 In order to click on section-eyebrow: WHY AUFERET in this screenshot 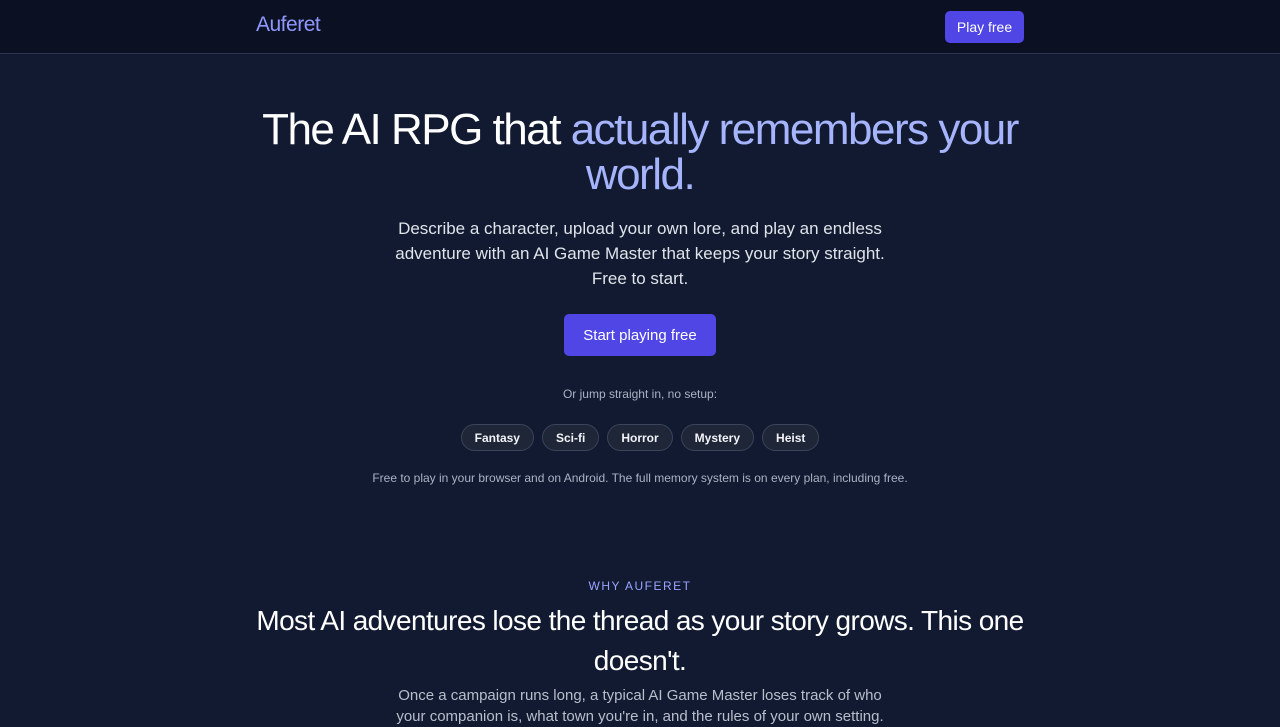, I will do `click(640, 586)`.